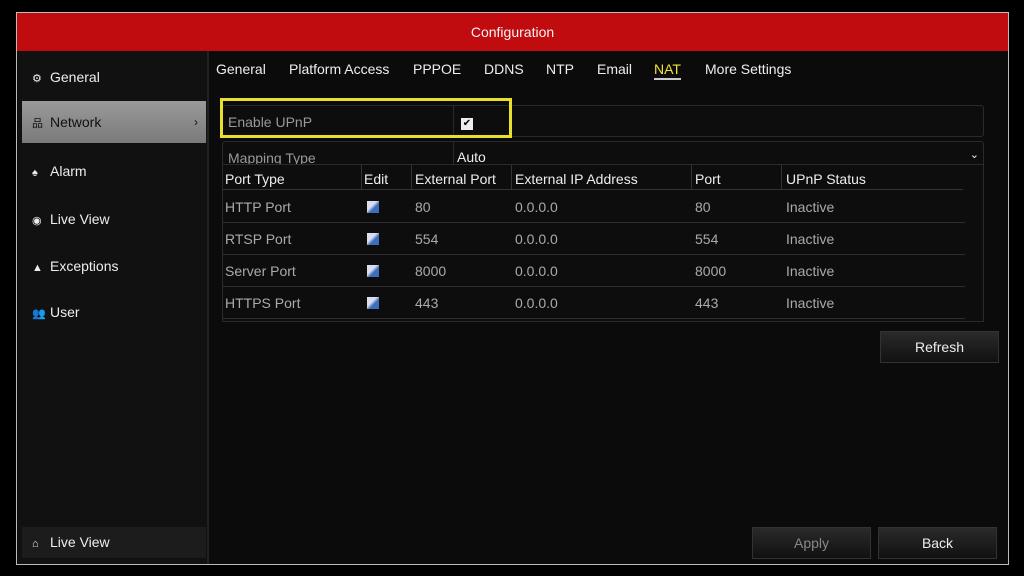 The image size is (1024, 576). What do you see at coordinates (748, 69) in the screenshot?
I see `tab-more-settings: More Settings` at bounding box center [748, 69].